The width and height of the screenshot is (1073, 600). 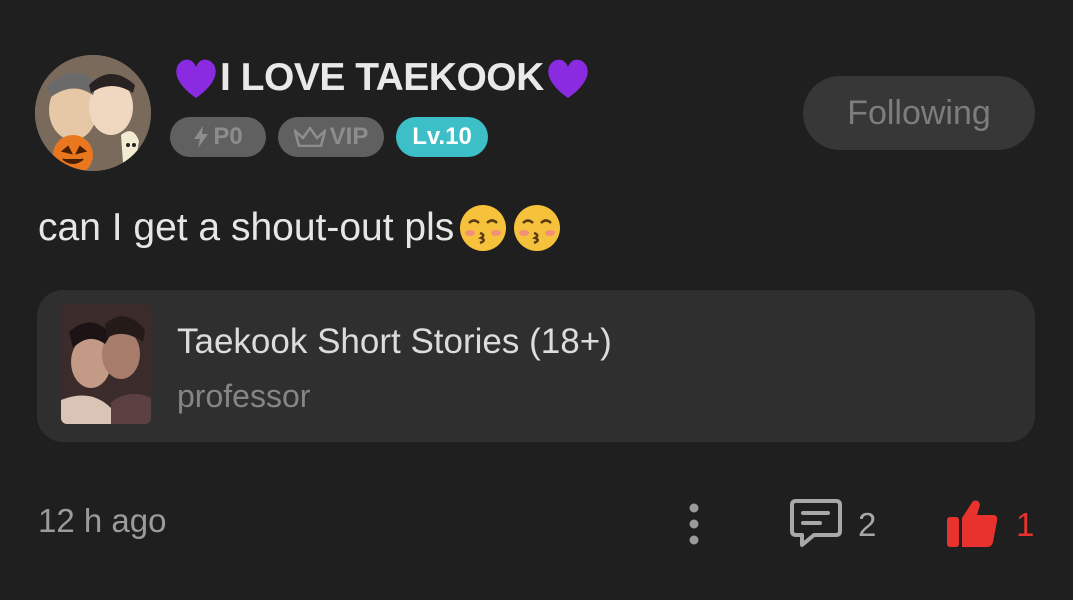 What do you see at coordinates (106, 364) in the screenshot?
I see `story-cover-image` at bounding box center [106, 364].